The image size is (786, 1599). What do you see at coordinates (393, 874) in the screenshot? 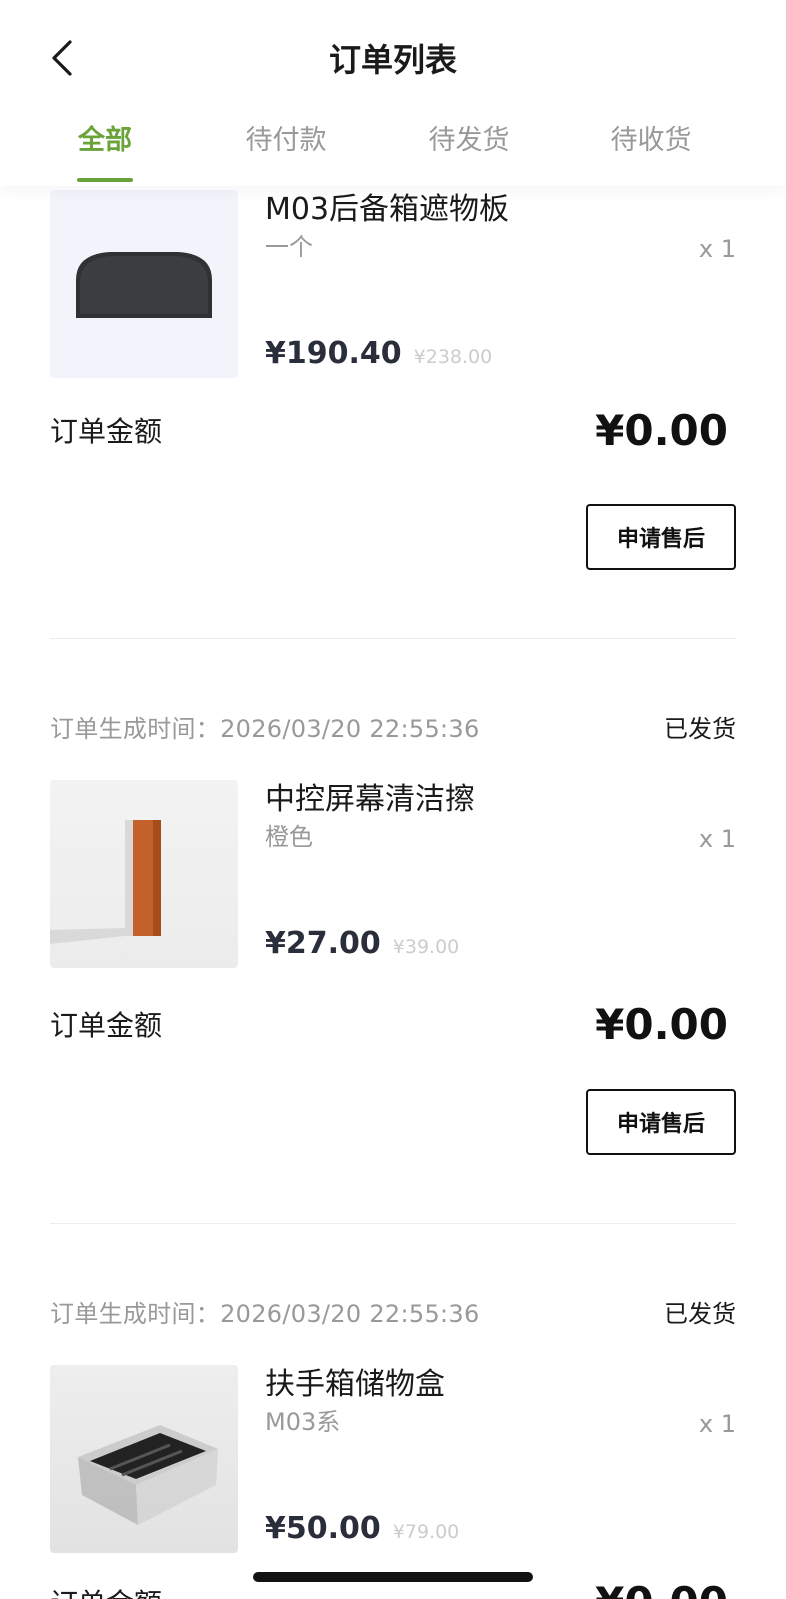
I see `product-item: 中控屏幕清洁擦 橙色 x 1 ¥27.00 ¥39.00` at bounding box center [393, 874].